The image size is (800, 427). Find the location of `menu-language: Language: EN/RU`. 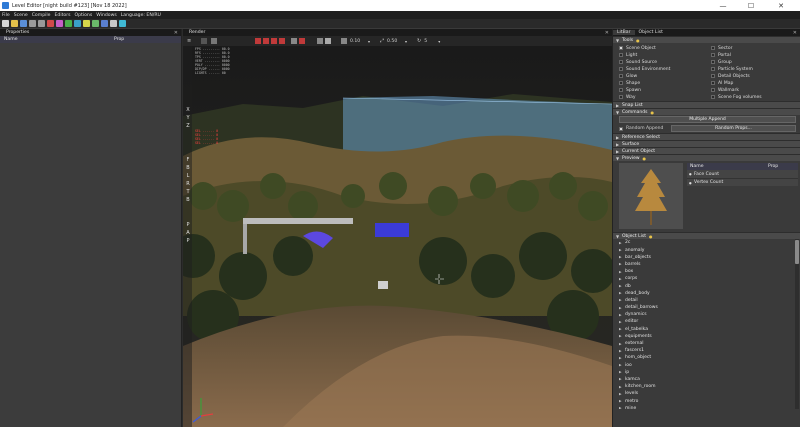

menu-language: Language: EN/RU is located at coordinates (141, 15).